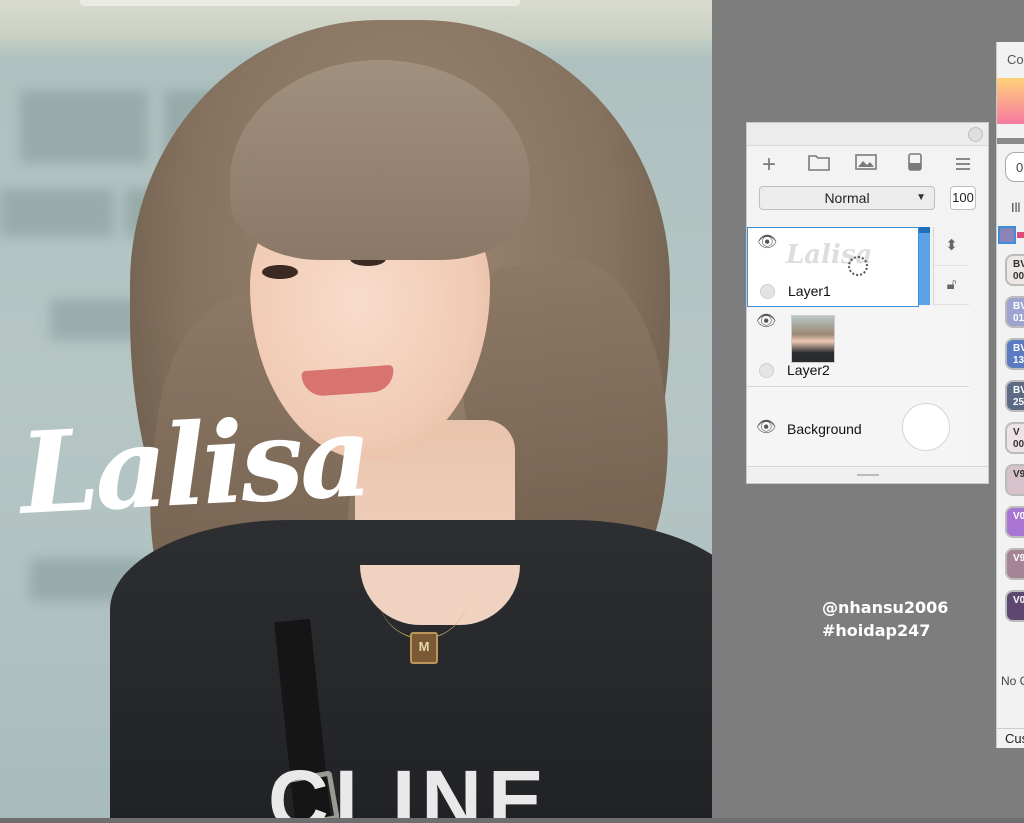 The image size is (1024, 823). I want to click on blend-mode-select: Normal ▼, so click(847, 198).